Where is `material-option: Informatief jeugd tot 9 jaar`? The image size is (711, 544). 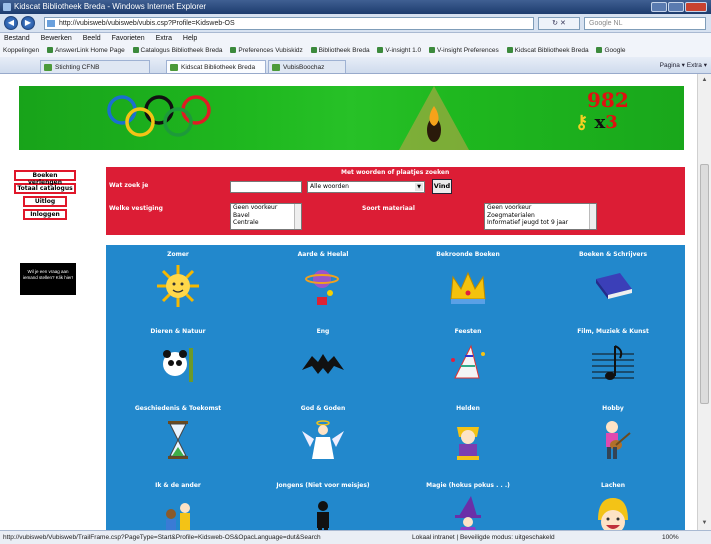 material-option: Informatief jeugd tot 9 jaar is located at coordinates (541, 223).